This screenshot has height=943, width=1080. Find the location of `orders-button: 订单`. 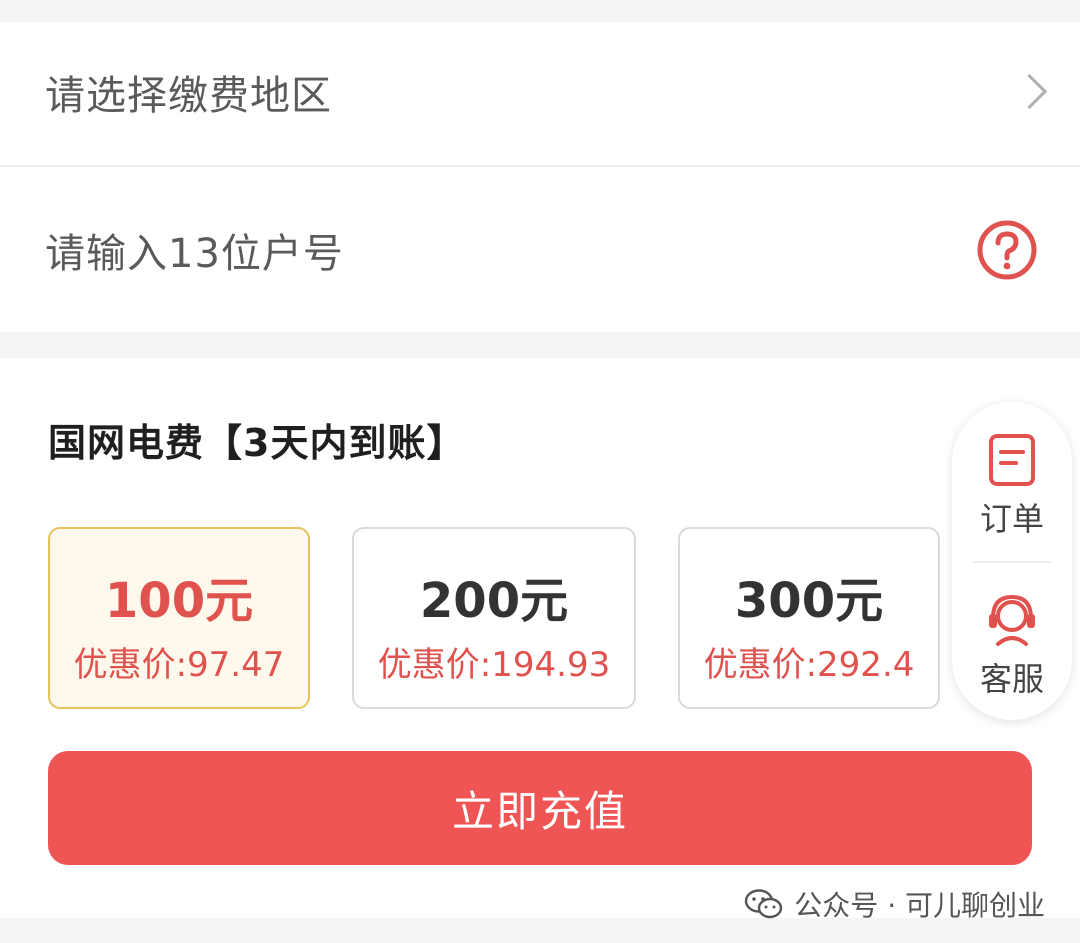

orders-button: 订单 is located at coordinates (1012, 486).